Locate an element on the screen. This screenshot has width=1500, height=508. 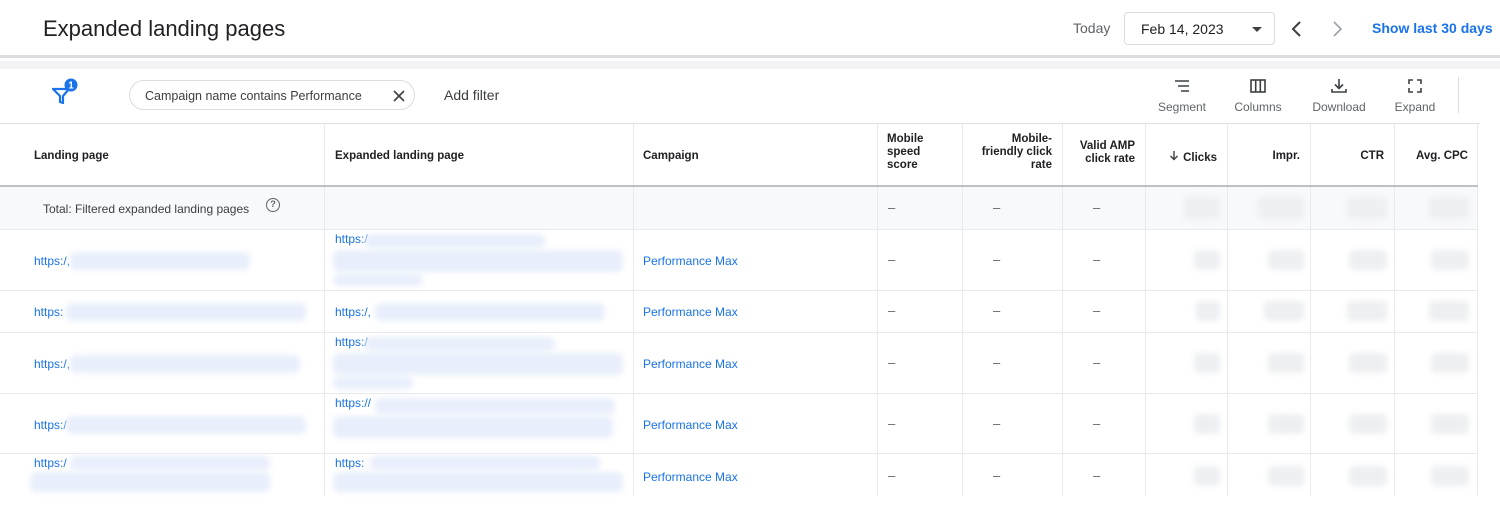
total-cell: – is located at coordinates (1104, 208).